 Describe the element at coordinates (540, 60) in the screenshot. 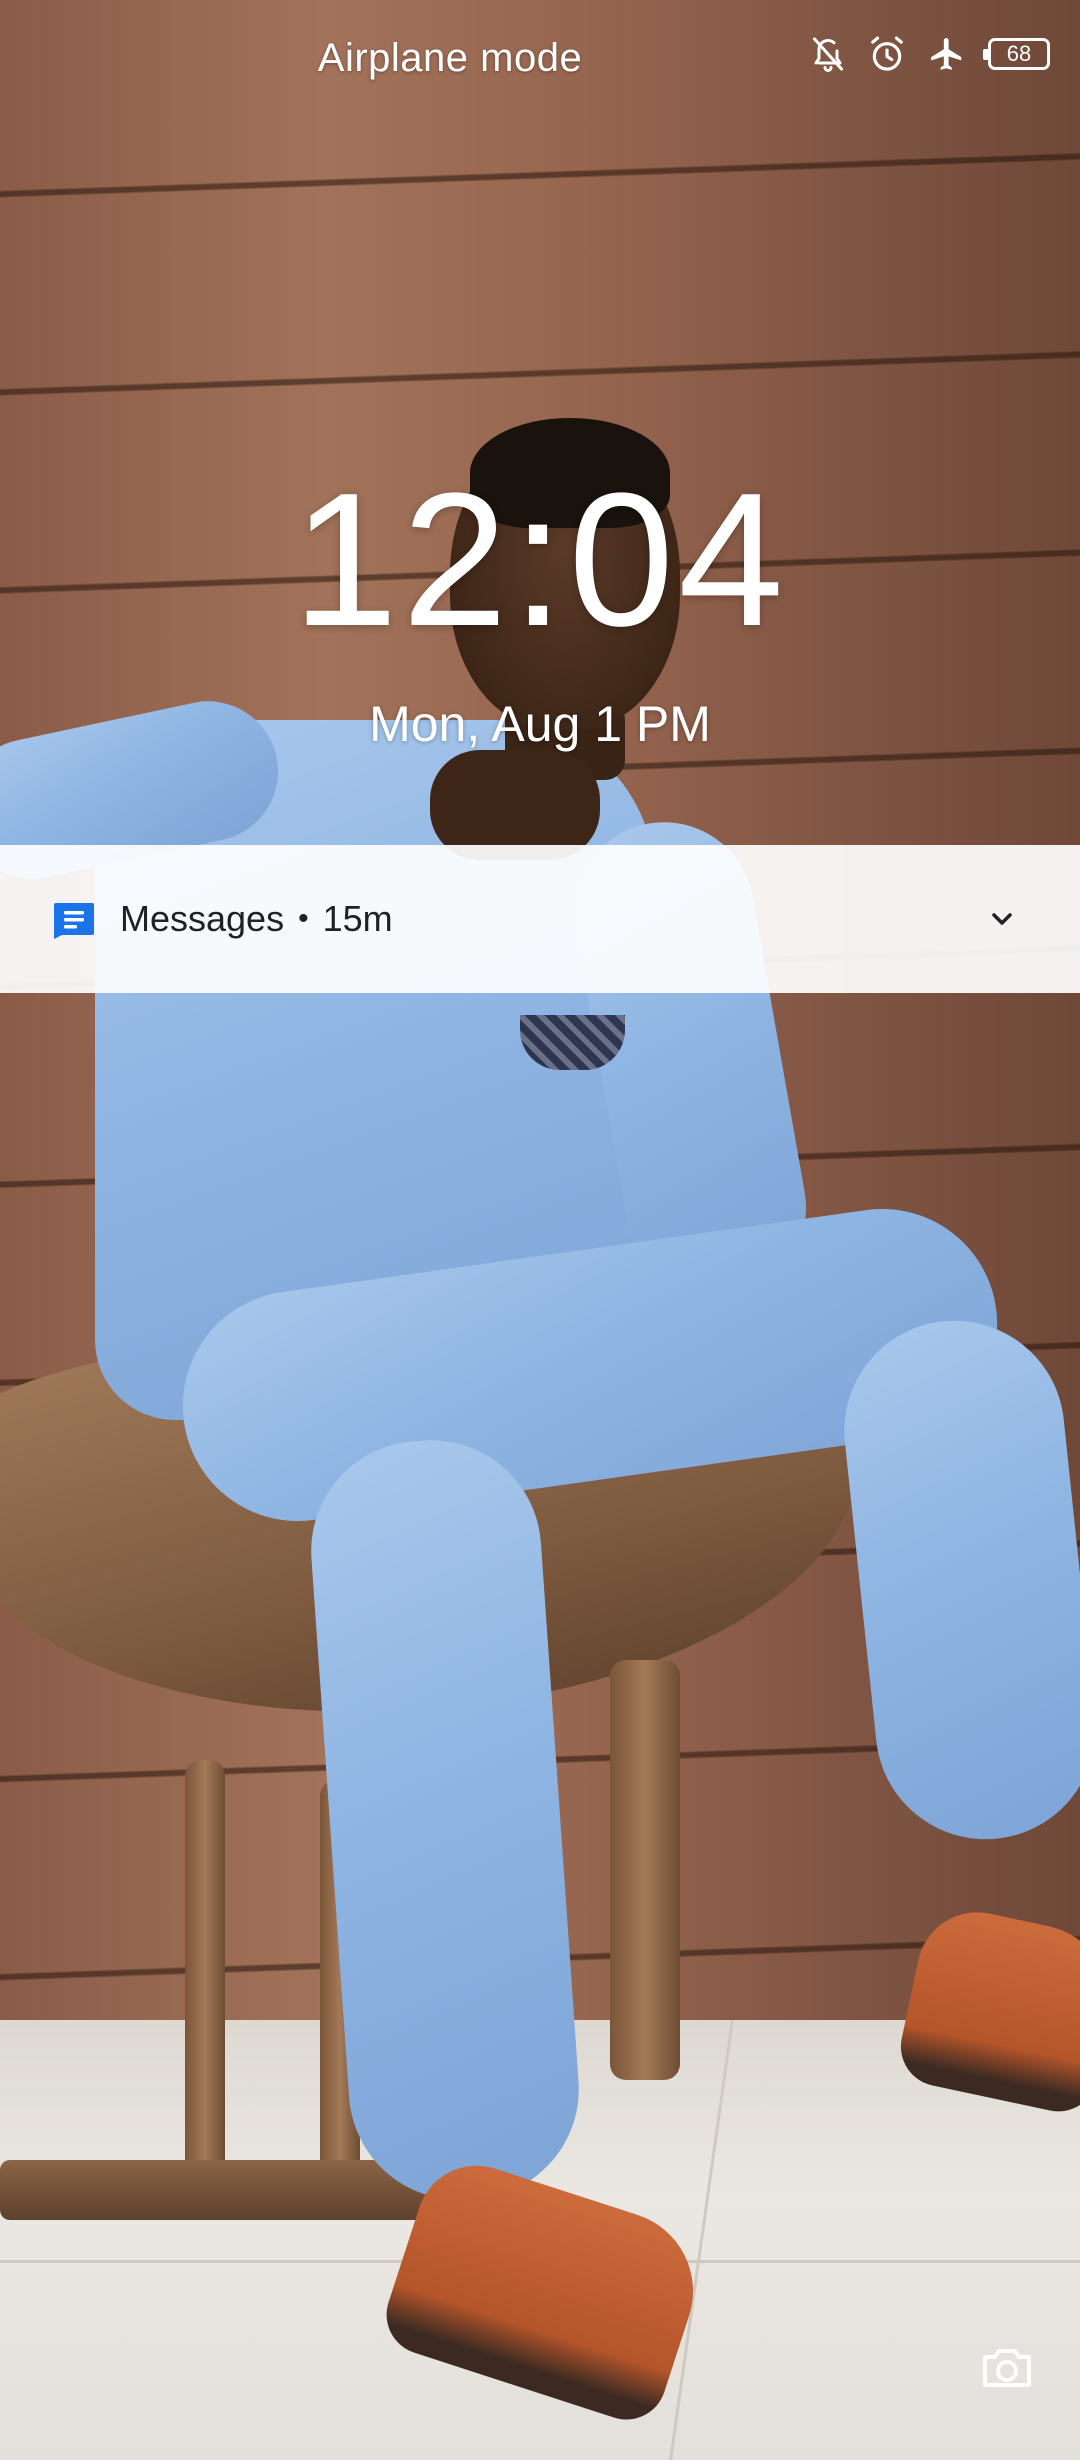

I see `status-bar: Airplane mode 68` at that location.